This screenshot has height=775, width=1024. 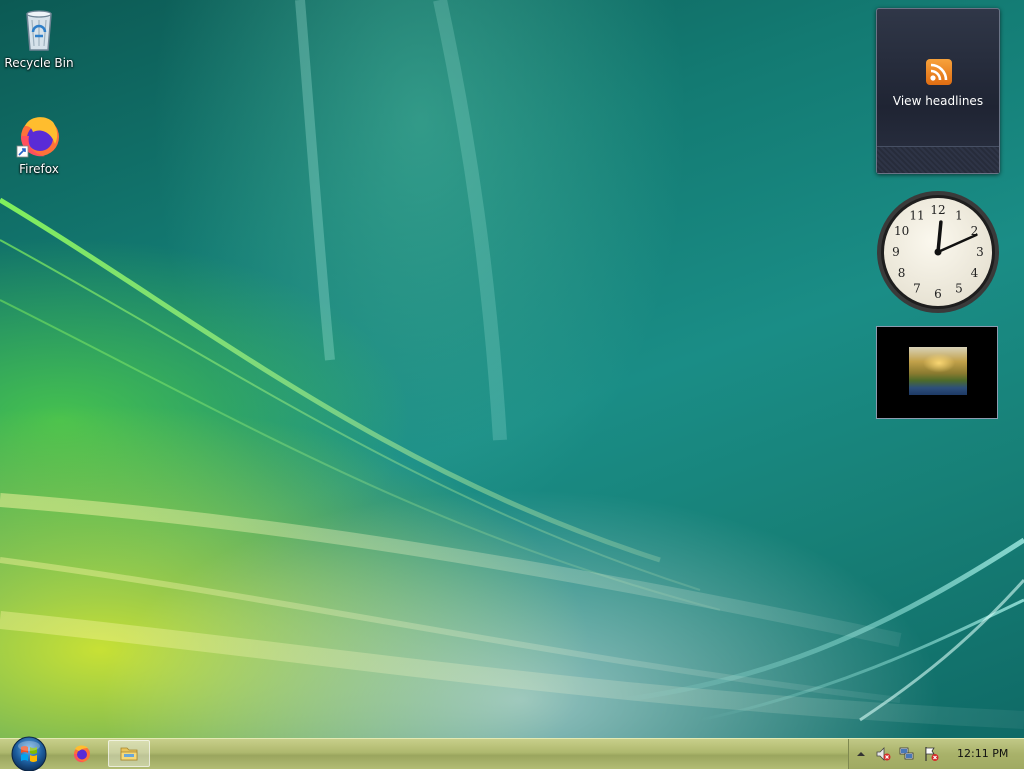 What do you see at coordinates (959, 288) in the screenshot?
I see `clock-numeral: 5` at bounding box center [959, 288].